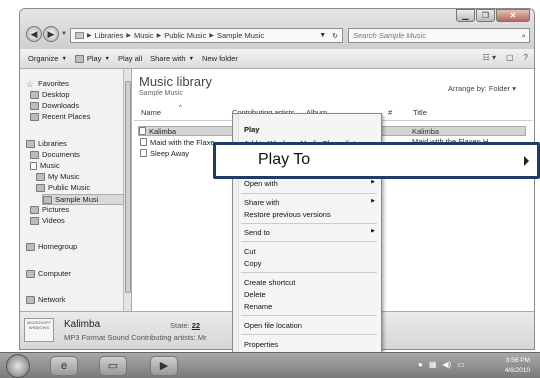 This screenshot has height=378, width=540. I want to click on battery-icon: ▭, so click(461, 364).